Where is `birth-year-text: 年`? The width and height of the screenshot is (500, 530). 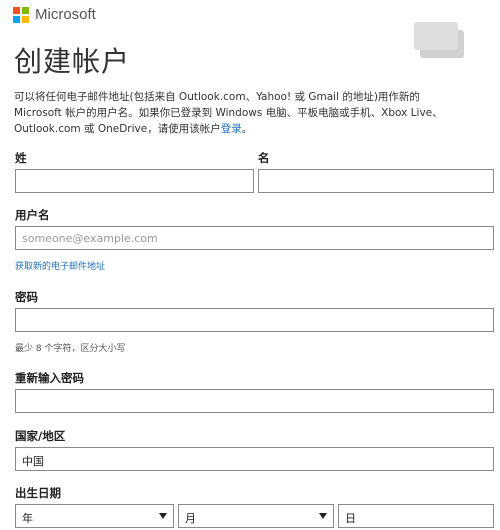
birth-year-text: 年 is located at coordinates (27, 518).